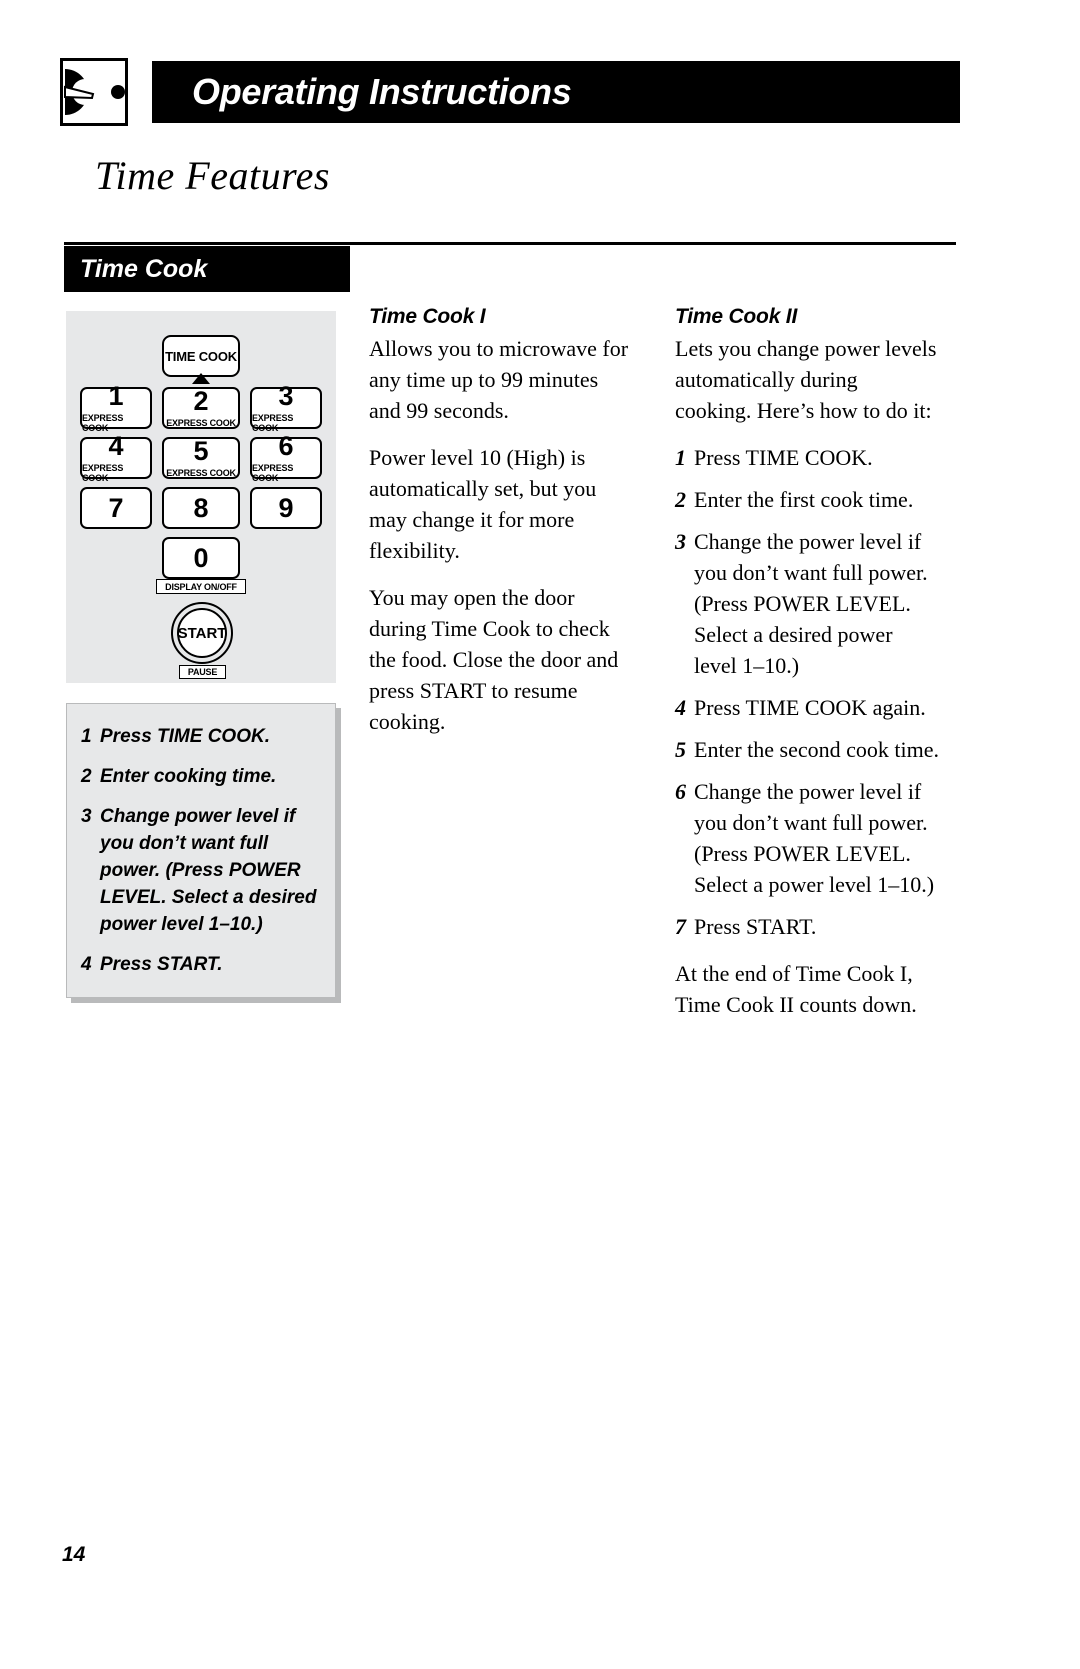 The image size is (1080, 1669). I want to click on key-4-number: 4, so click(116, 446).